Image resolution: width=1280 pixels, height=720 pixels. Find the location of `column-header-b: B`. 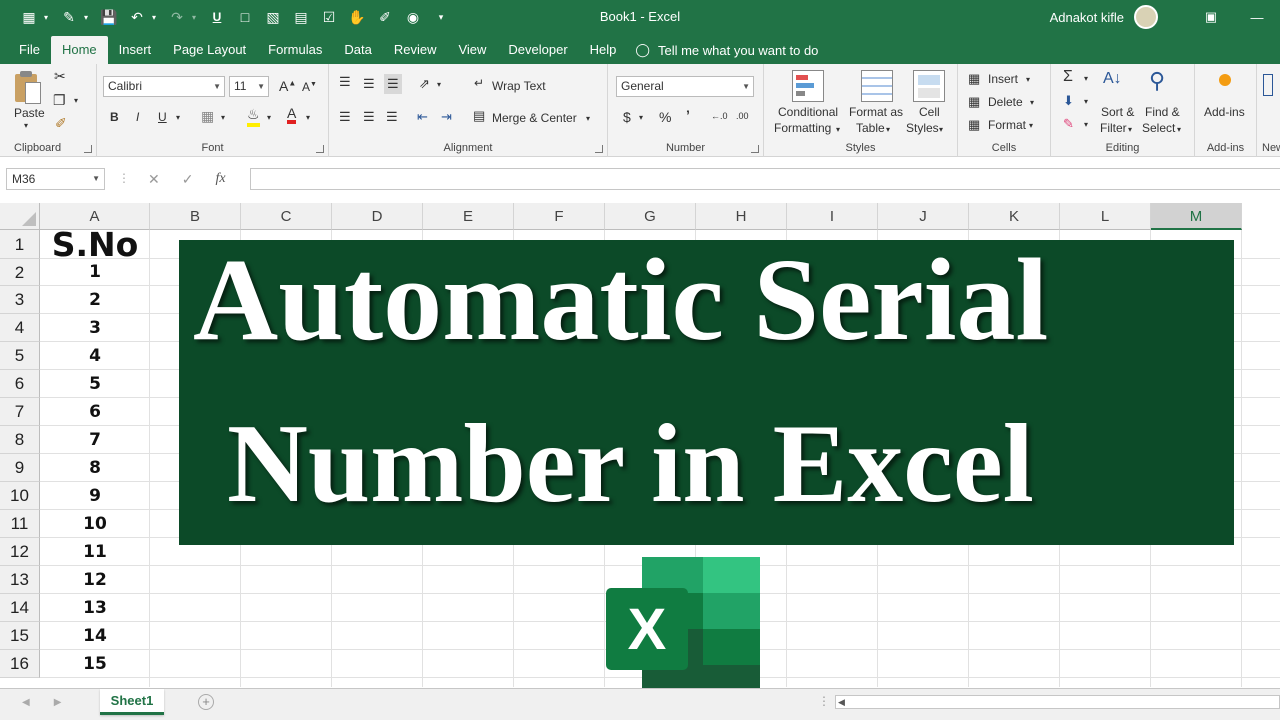

column-header-b: B is located at coordinates (195, 216).